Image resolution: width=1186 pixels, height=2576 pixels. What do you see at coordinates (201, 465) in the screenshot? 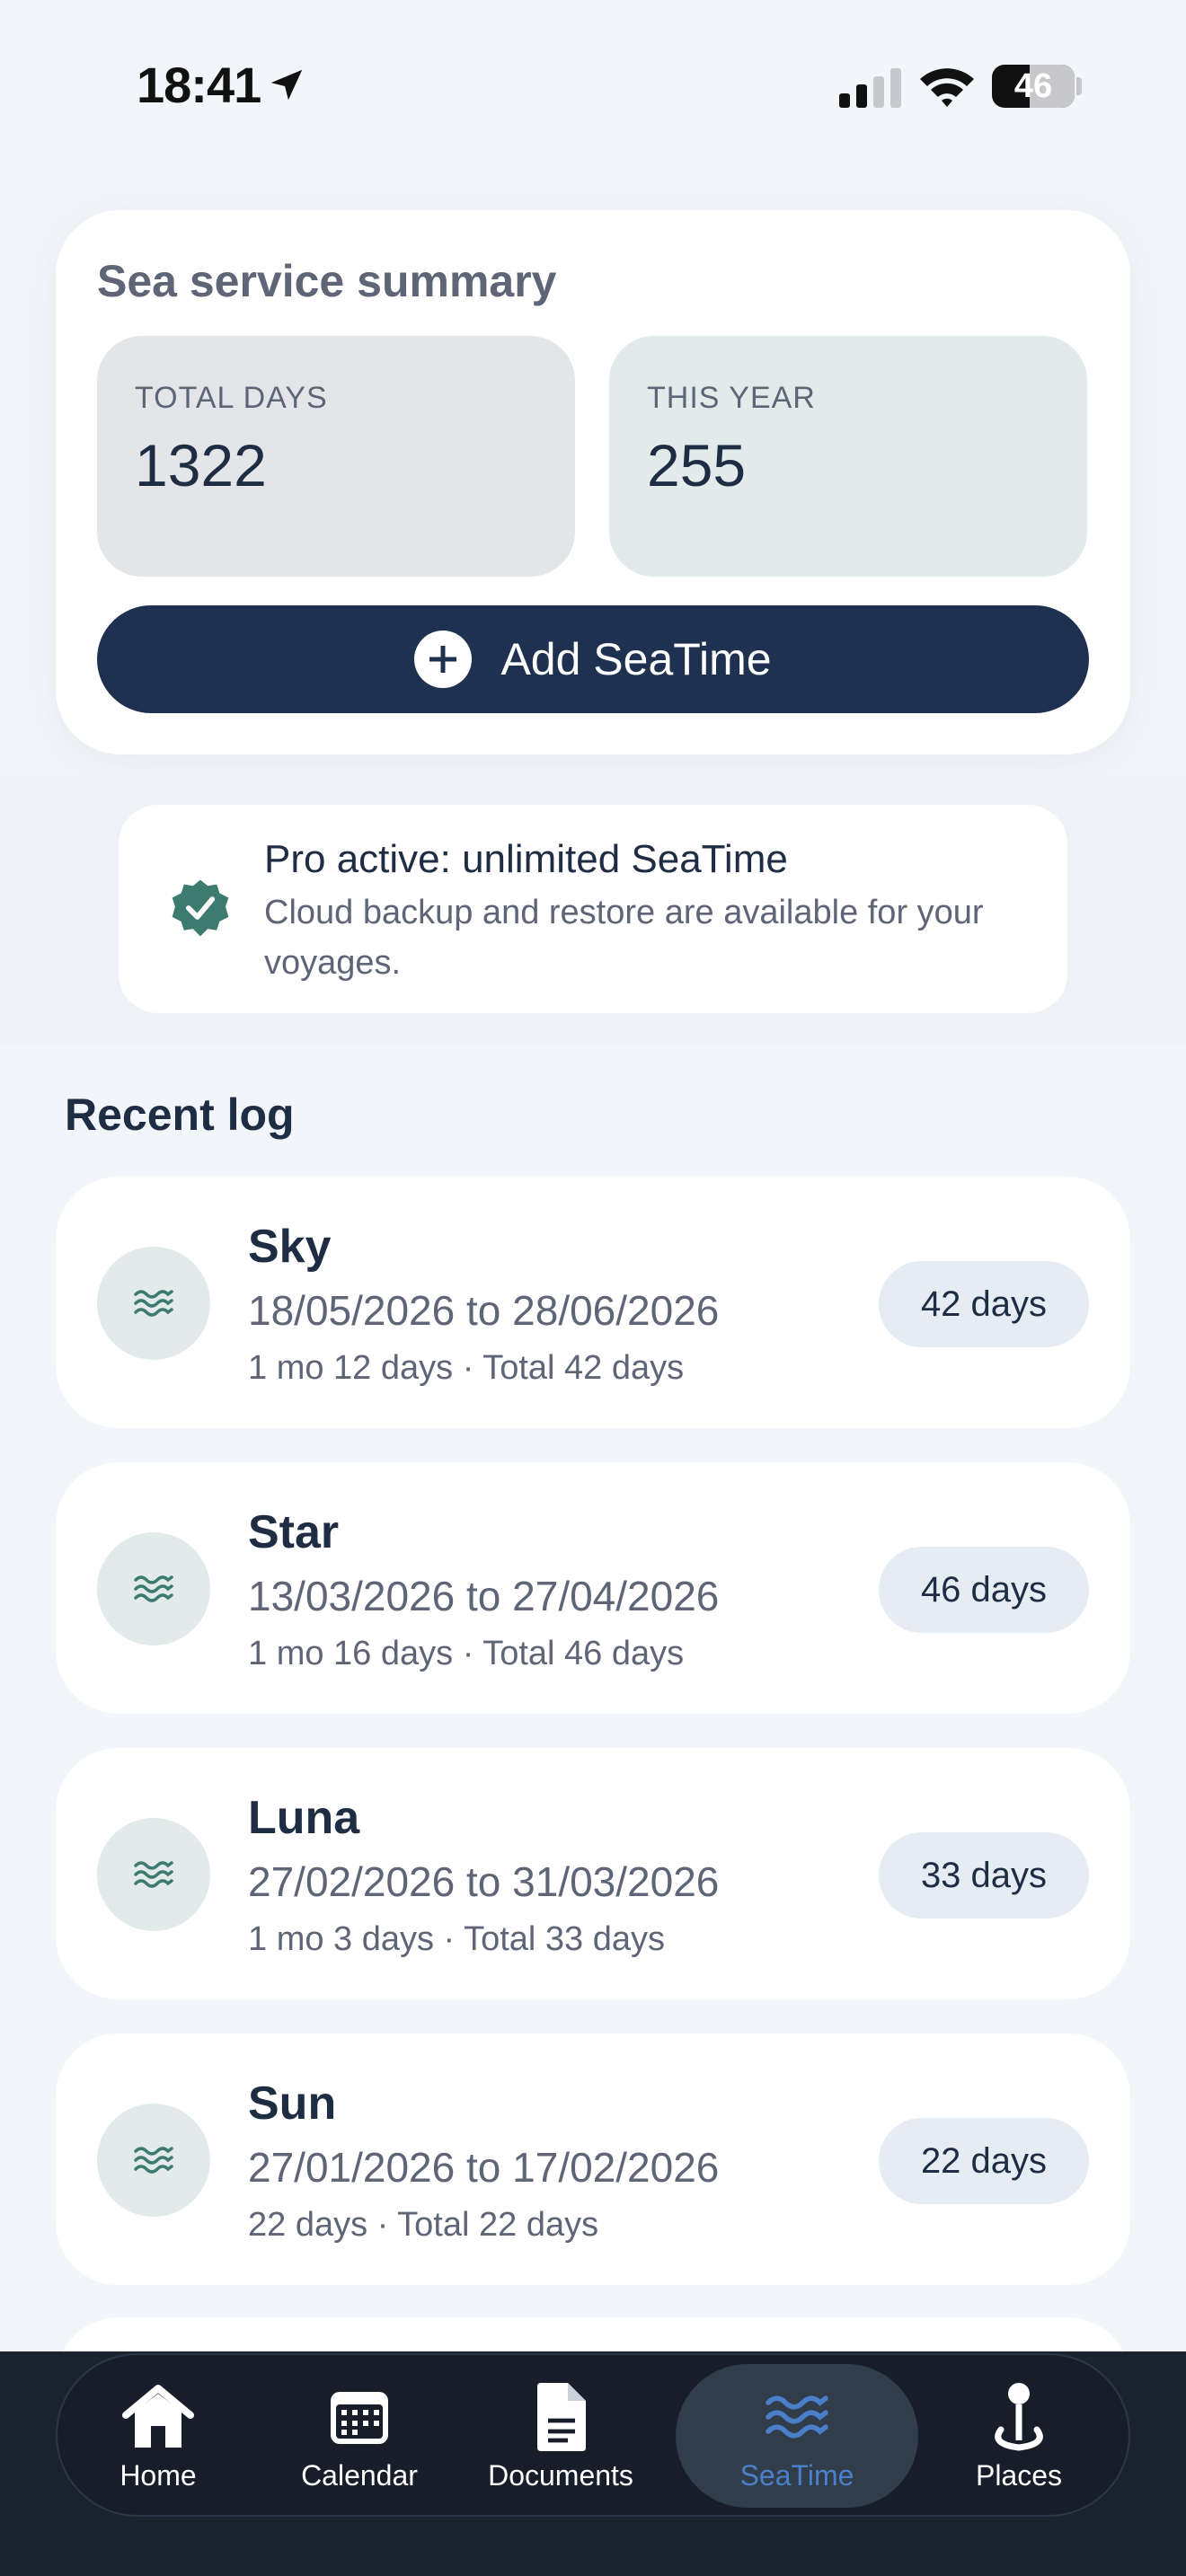
I see `total-days-value: 1322` at bounding box center [201, 465].